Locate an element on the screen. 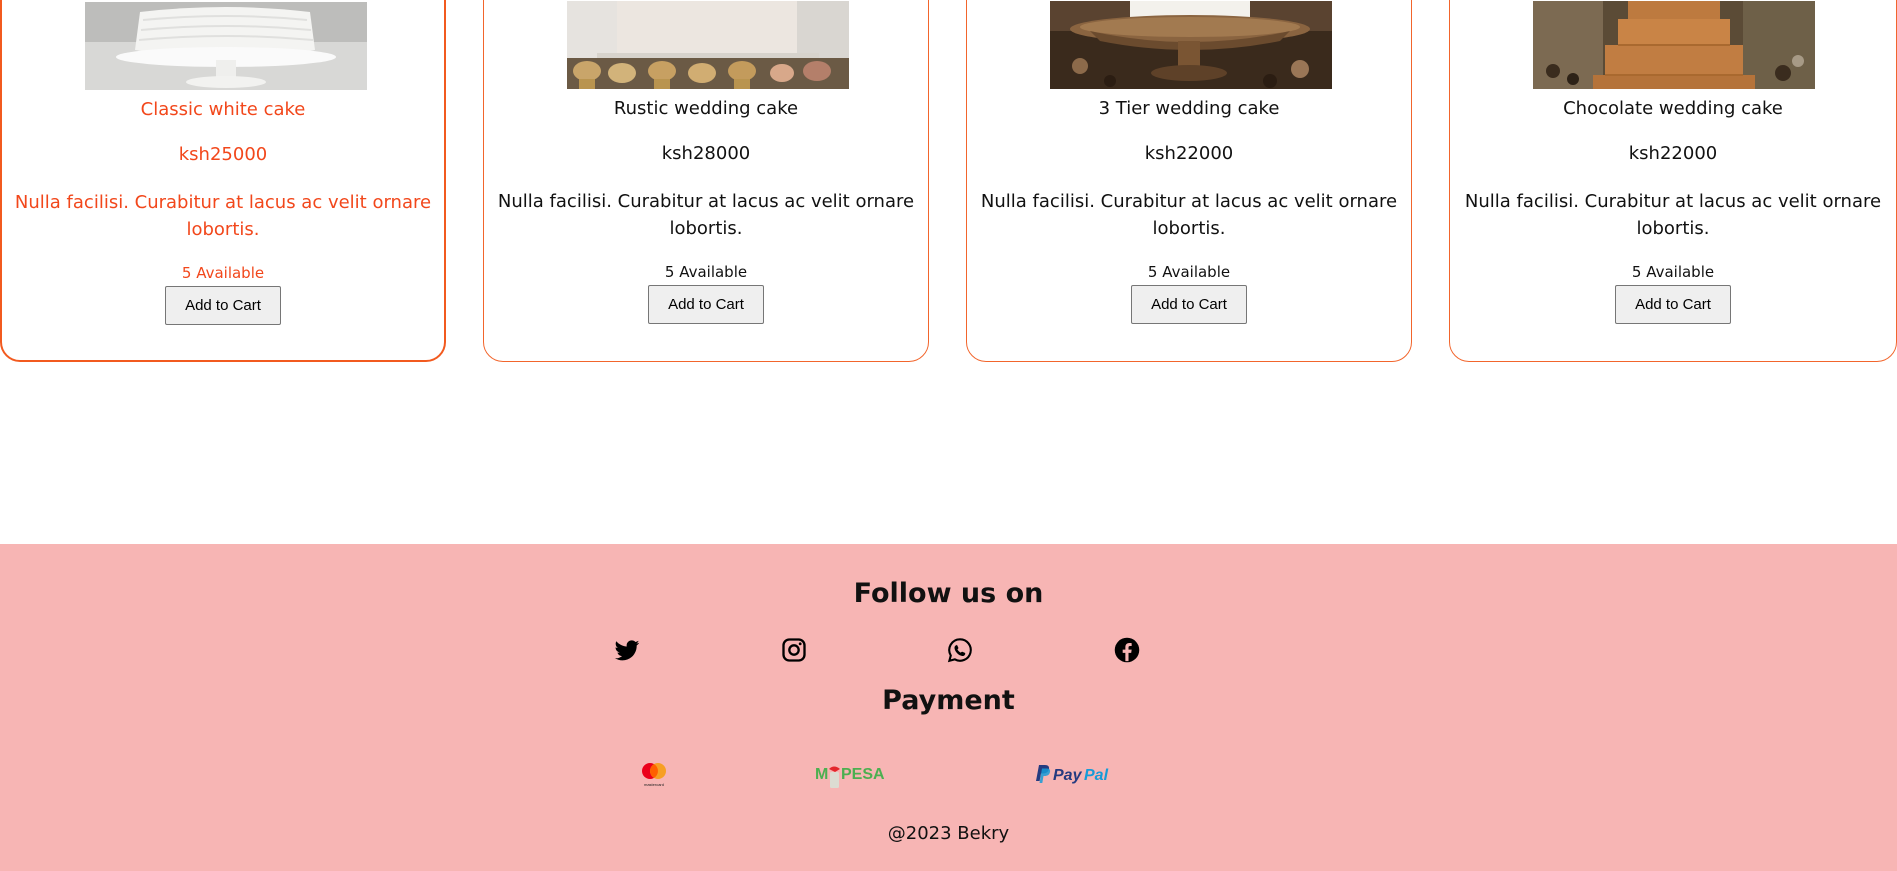 The height and width of the screenshot is (871, 1897). mastercard-logo: mastercard is located at coordinates (654, 774).